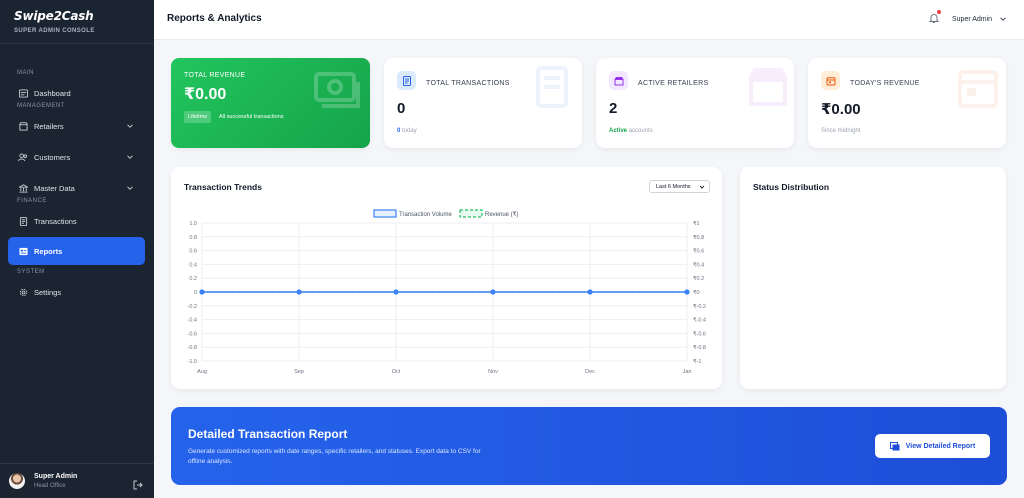 Image resolution: width=1024 pixels, height=498 pixels. What do you see at coordinates (23, 157) in the screenshot?
I see `users-icon` at bounding box center [23, 157].